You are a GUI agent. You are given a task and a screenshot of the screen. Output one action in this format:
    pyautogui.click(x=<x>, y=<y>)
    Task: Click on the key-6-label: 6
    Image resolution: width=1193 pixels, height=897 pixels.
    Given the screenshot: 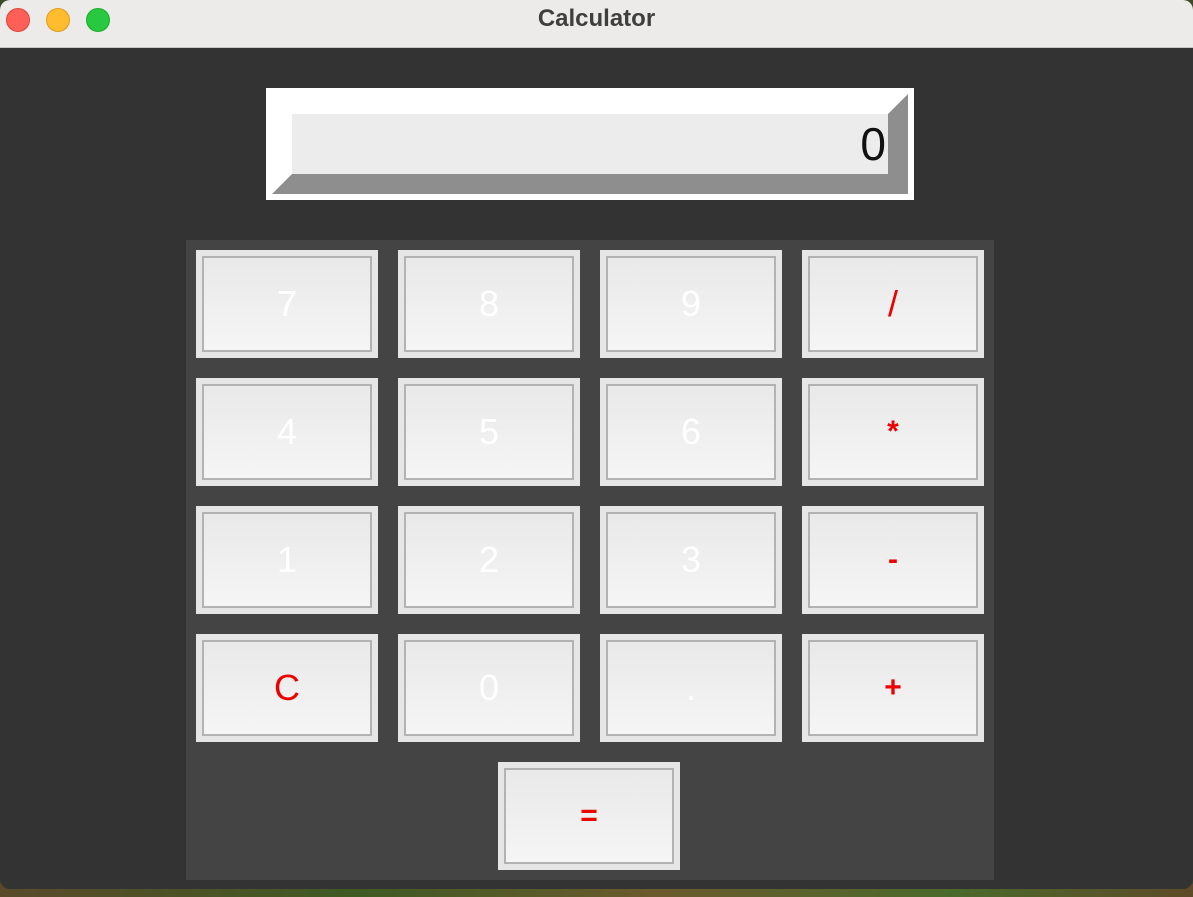 What is the action you would take?
    pyautogui.click(x=691, y=432)
    